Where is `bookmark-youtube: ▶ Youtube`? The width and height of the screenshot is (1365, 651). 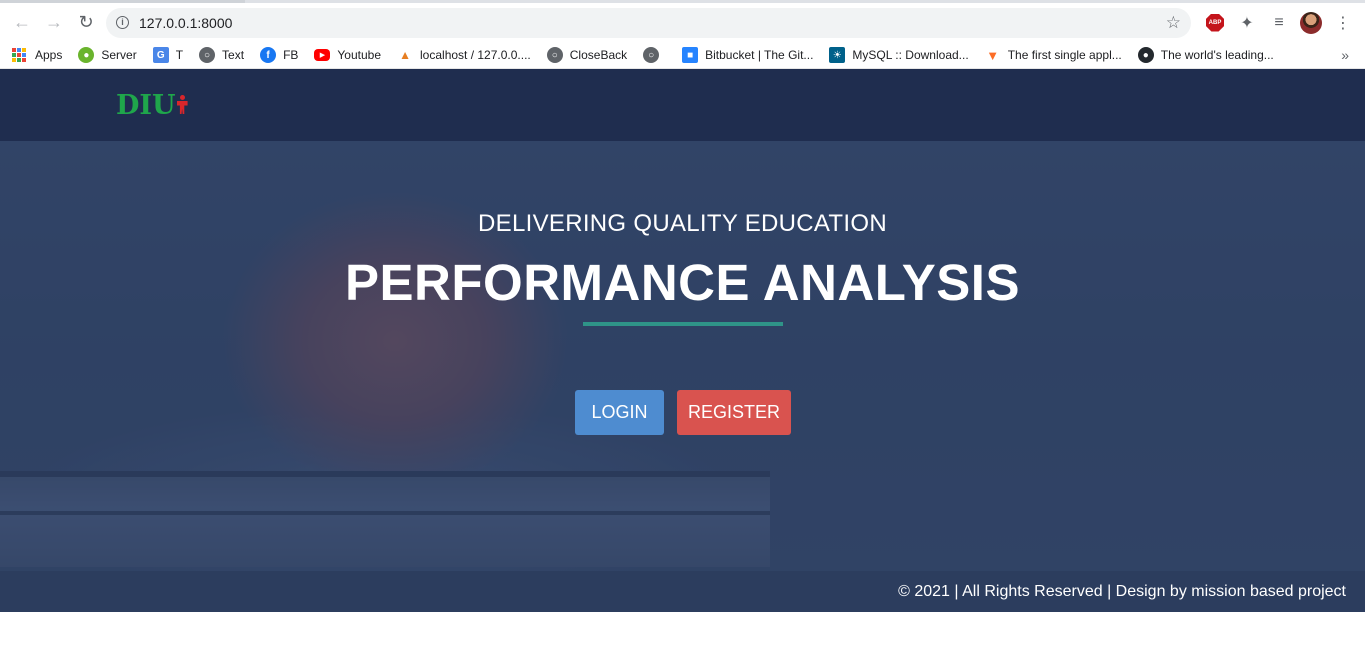 bookmark-youtube: ▶ Youtube is located at coordinates (347, 55).